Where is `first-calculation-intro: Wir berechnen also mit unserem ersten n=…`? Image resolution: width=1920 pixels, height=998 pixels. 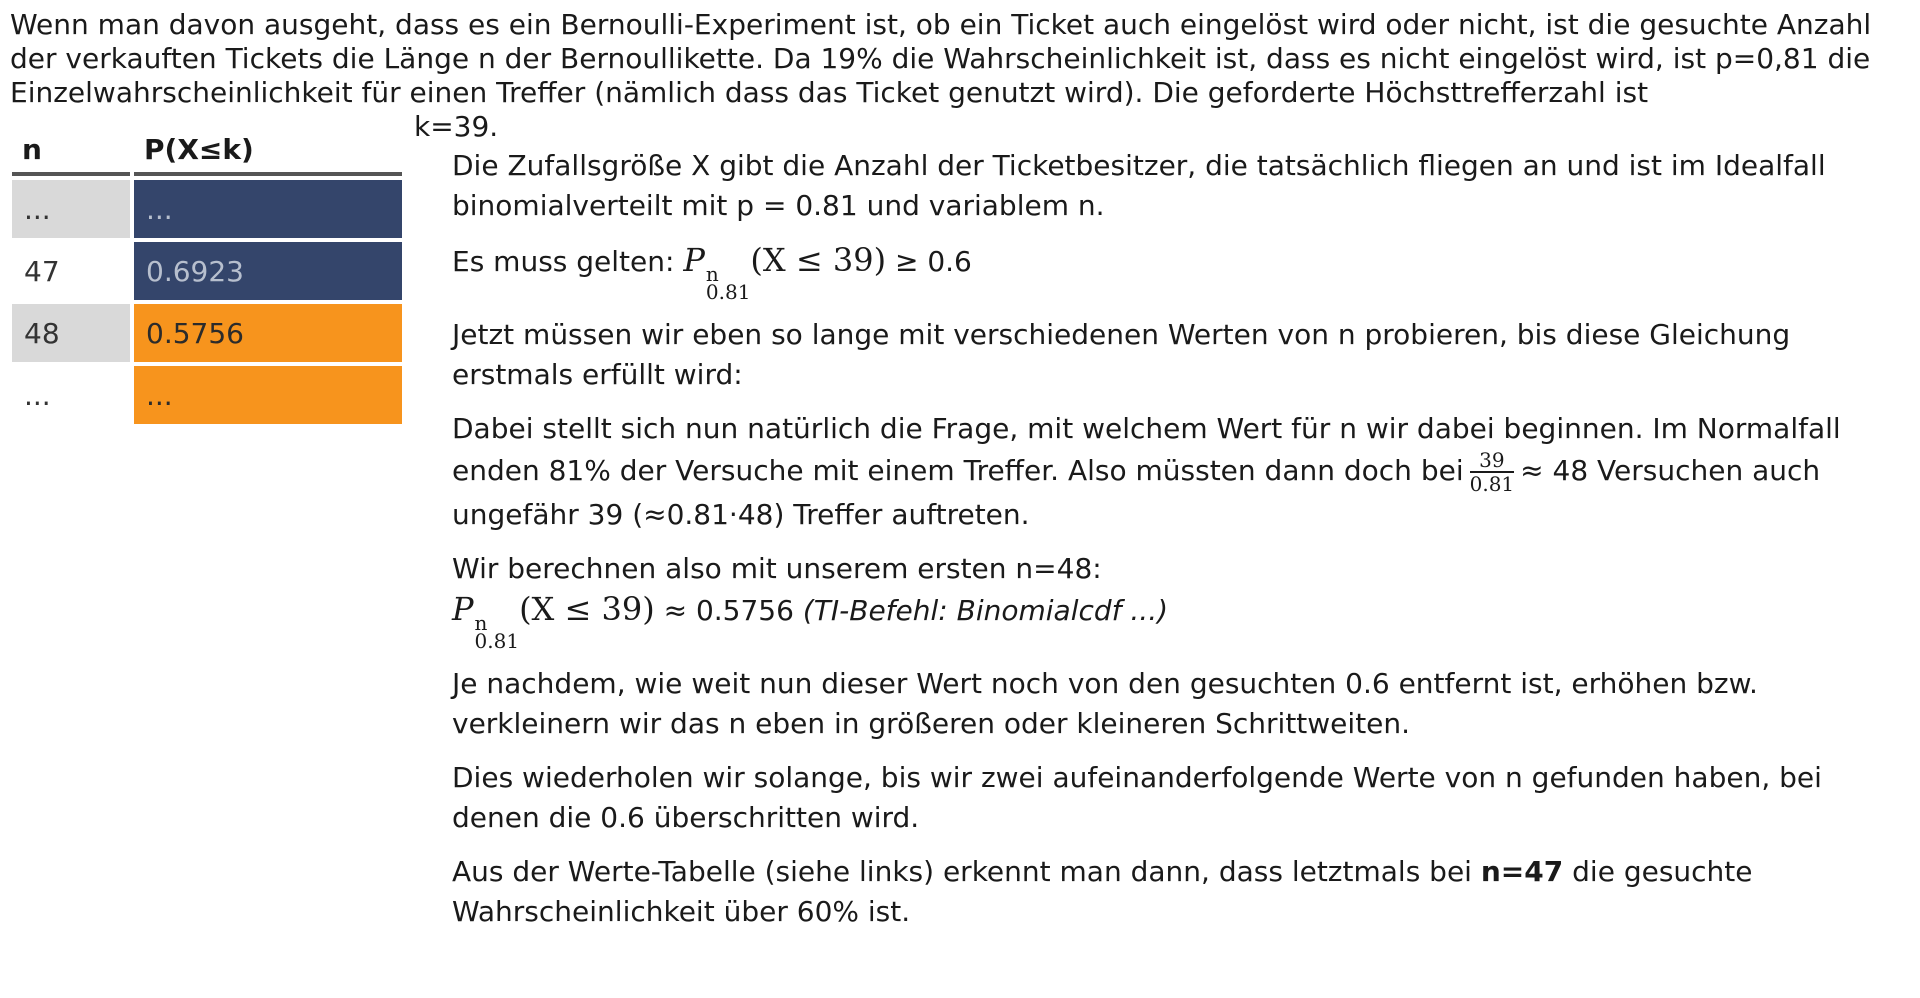 first-calculation-intro: Wir berechnen also mit unserem ersten n=… is located at coordinates (777, 568).